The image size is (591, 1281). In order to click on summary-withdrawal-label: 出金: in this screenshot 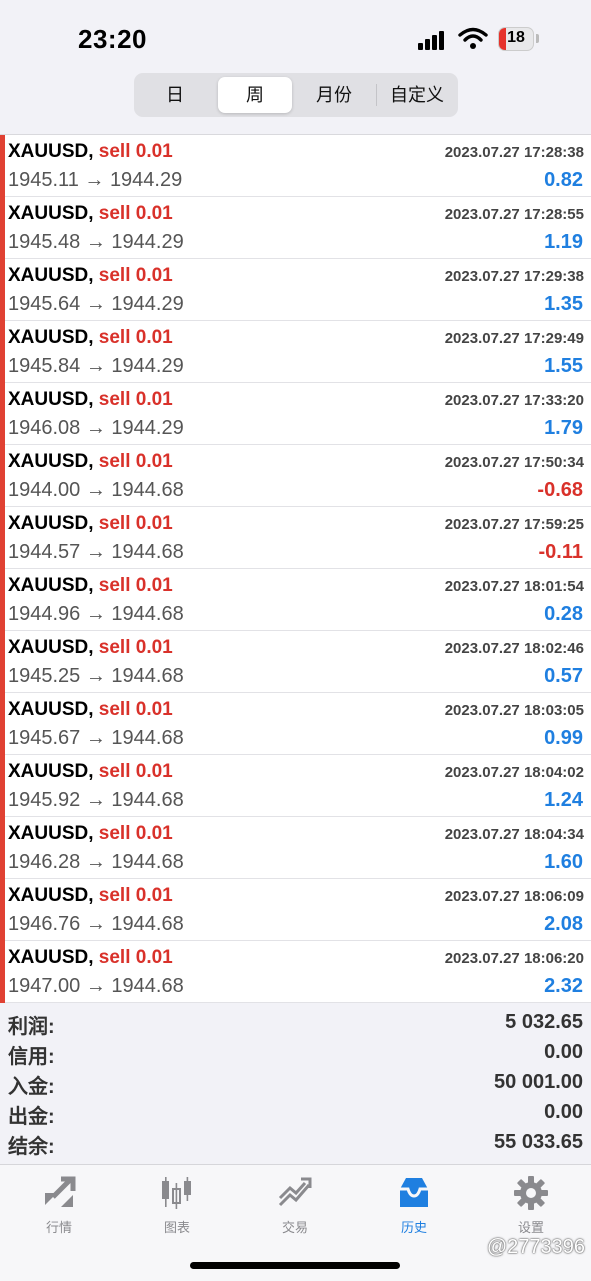, I will do `click(31, 1117)`.